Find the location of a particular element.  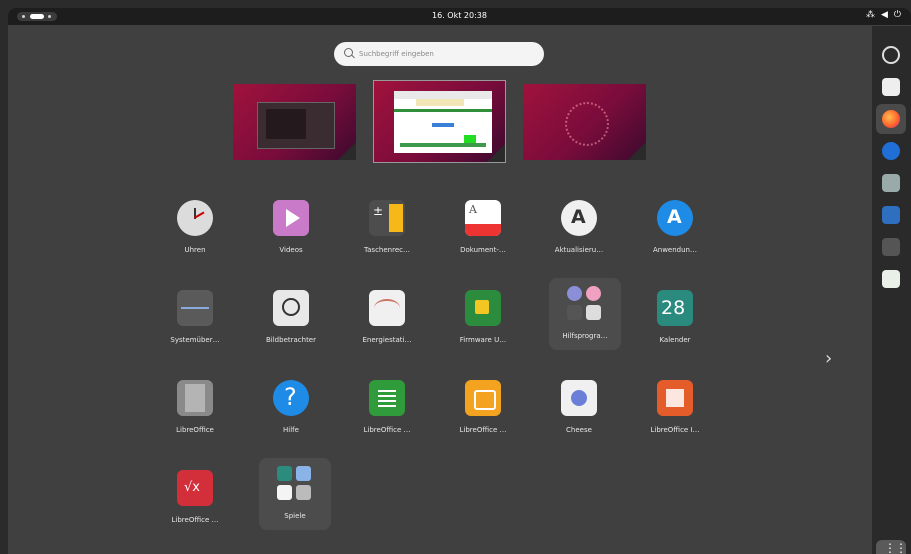

settings-icon is located at coordinates (891, 55).